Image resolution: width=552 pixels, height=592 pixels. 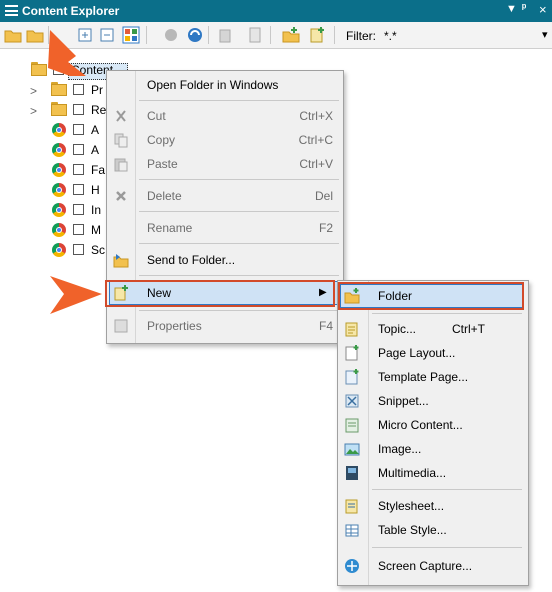 I want to click on filter-label: Filter:, so click(x=361, y=36).